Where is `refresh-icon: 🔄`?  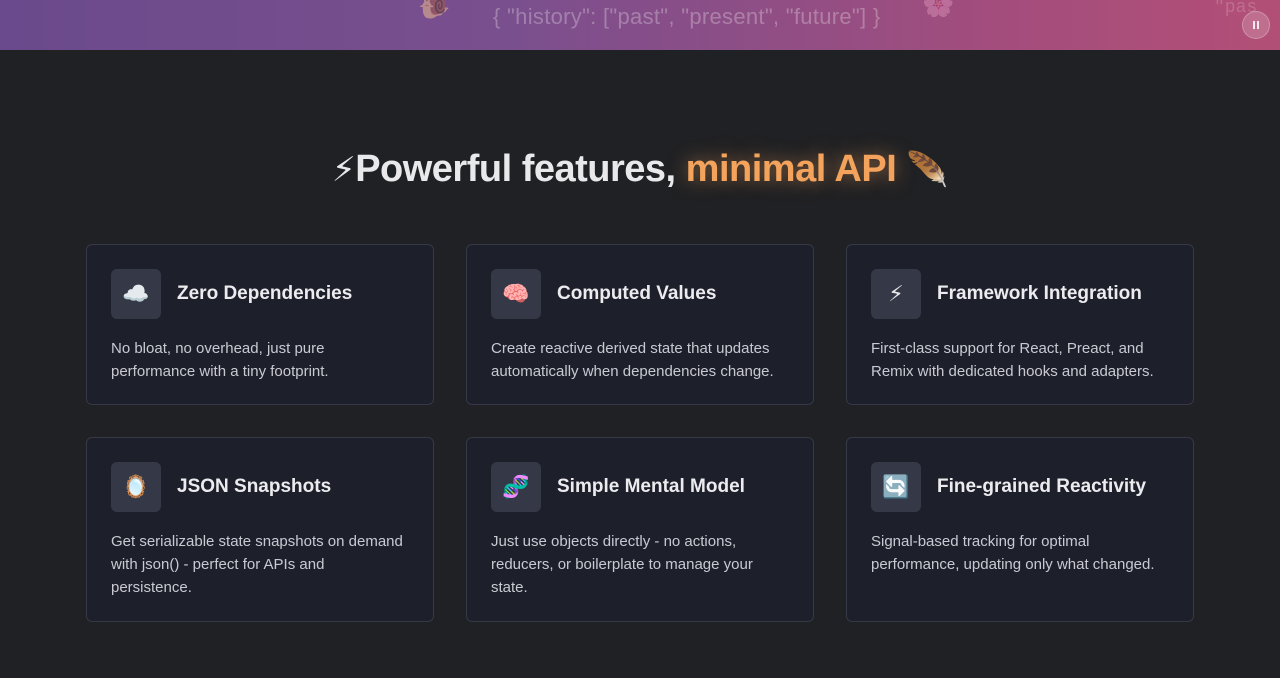 refresh-icon: 🔄 is located at coordinates (896, 487).